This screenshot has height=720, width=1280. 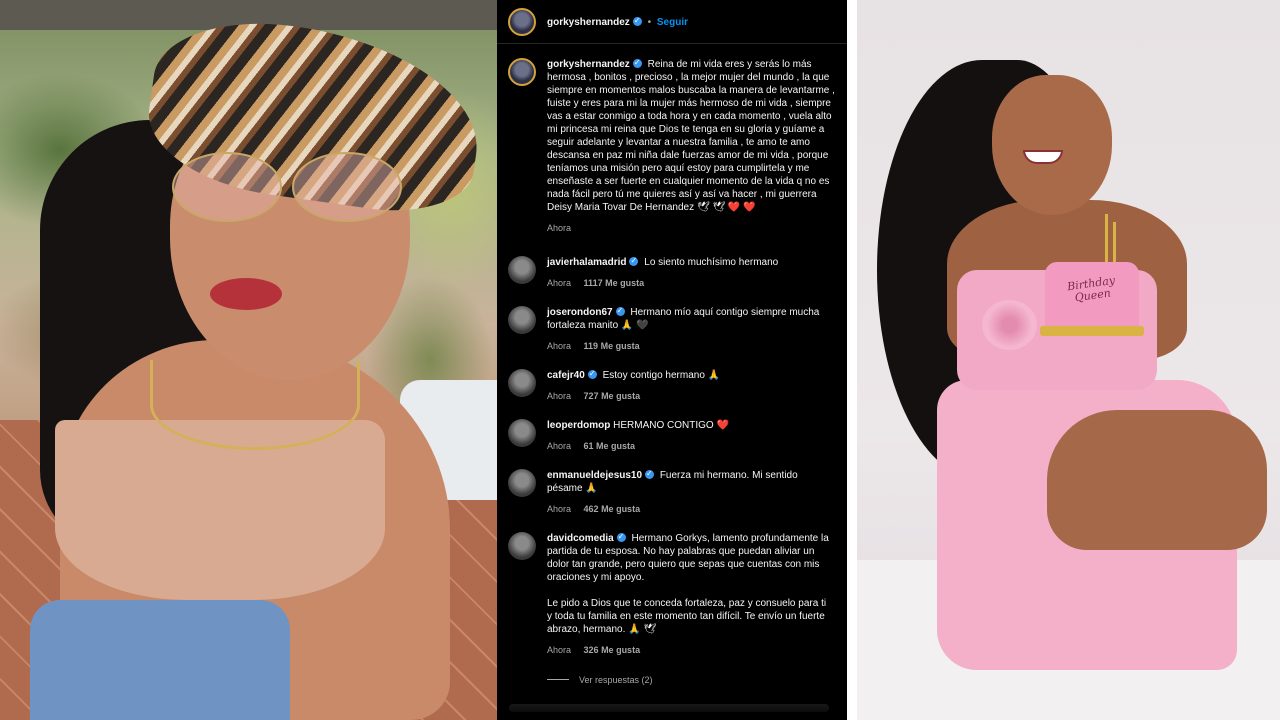 I want to click on replies-line, so click(x=558, y=679).